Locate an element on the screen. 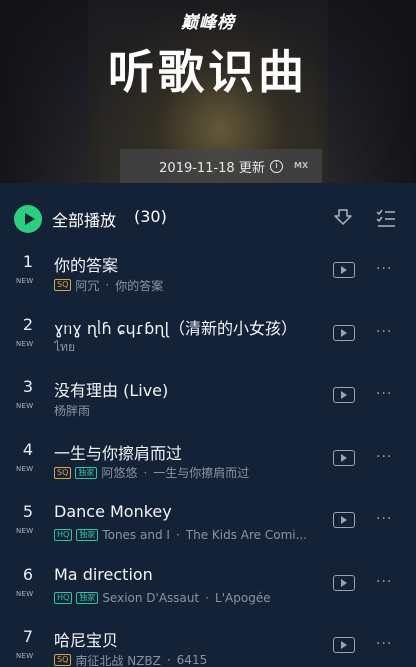 The width and height of the screenshot is (416, 667). brand-logo: 巅峰榜 is located at coordinates (208, 23).